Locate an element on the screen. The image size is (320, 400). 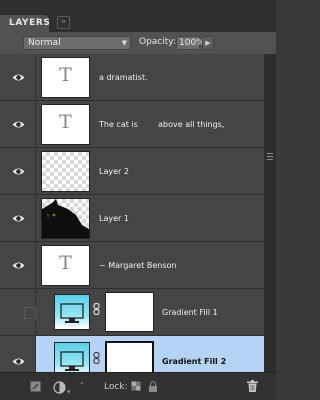
opacity-value: 100% is located at coordinates (192, 43).